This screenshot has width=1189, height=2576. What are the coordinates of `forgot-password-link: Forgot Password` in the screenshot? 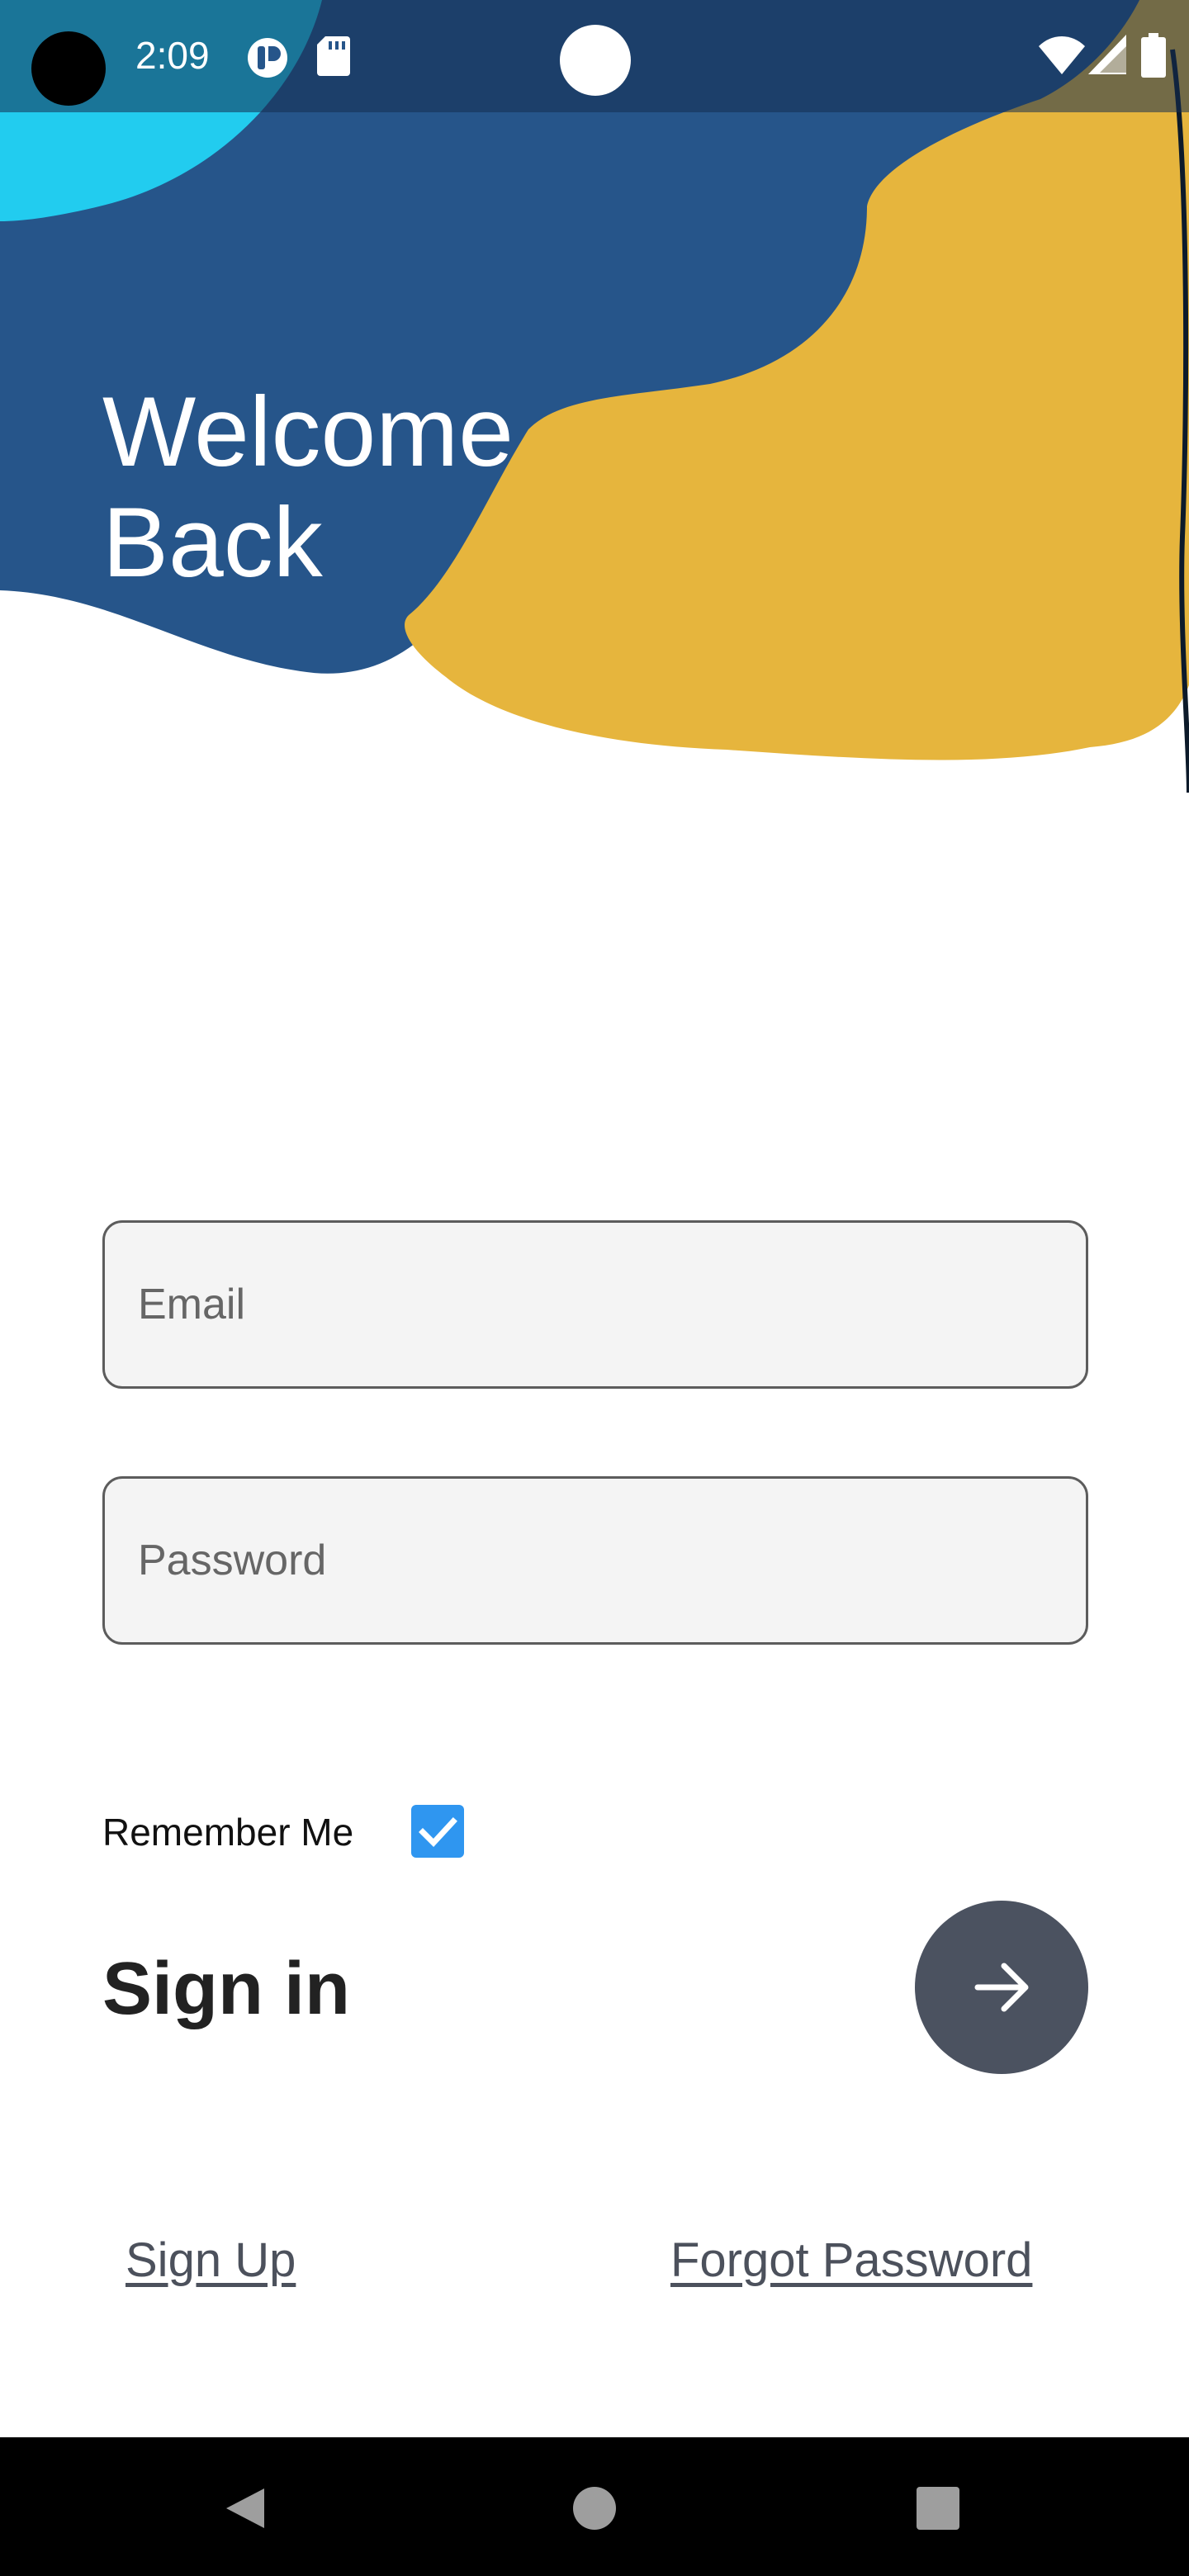 It's located at (851, 2260).